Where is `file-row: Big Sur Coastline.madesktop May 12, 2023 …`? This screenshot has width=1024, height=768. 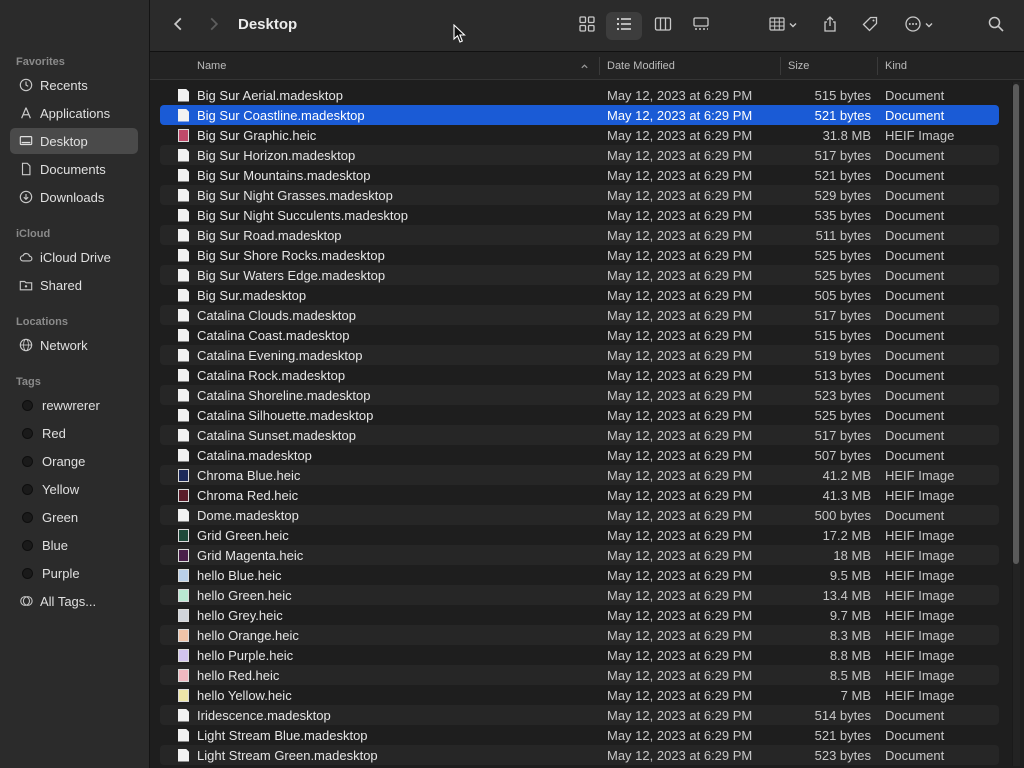
file-row: Big Sur Coastline.madesktop May 12, 2023 … is located at coordinates (579, 115).